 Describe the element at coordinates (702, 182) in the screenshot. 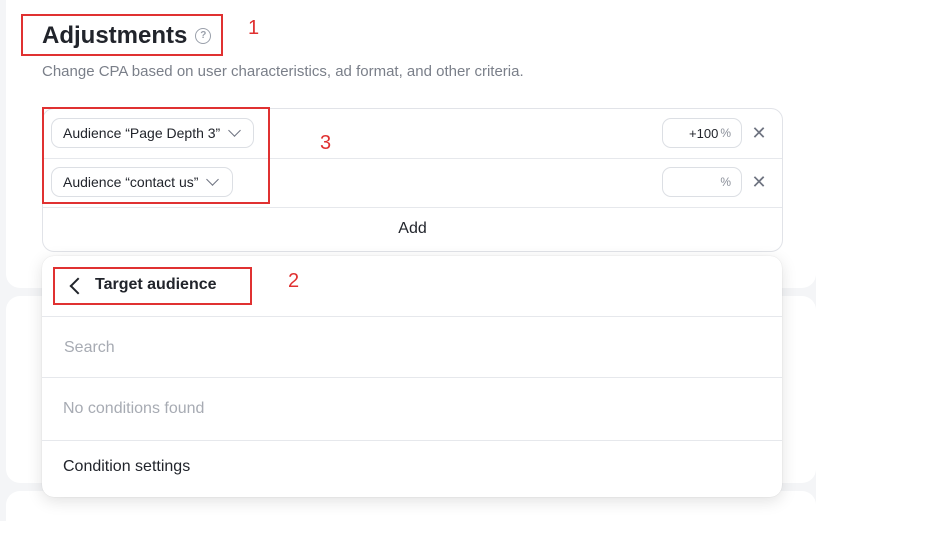

I see `percent-input: %` at that location.